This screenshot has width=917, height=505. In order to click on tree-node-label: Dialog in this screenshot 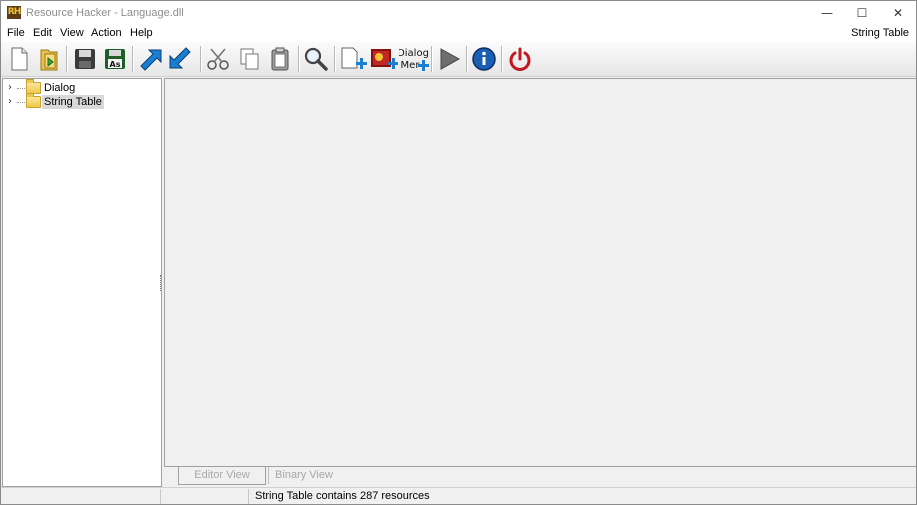, I will do `click(59, 88)`.